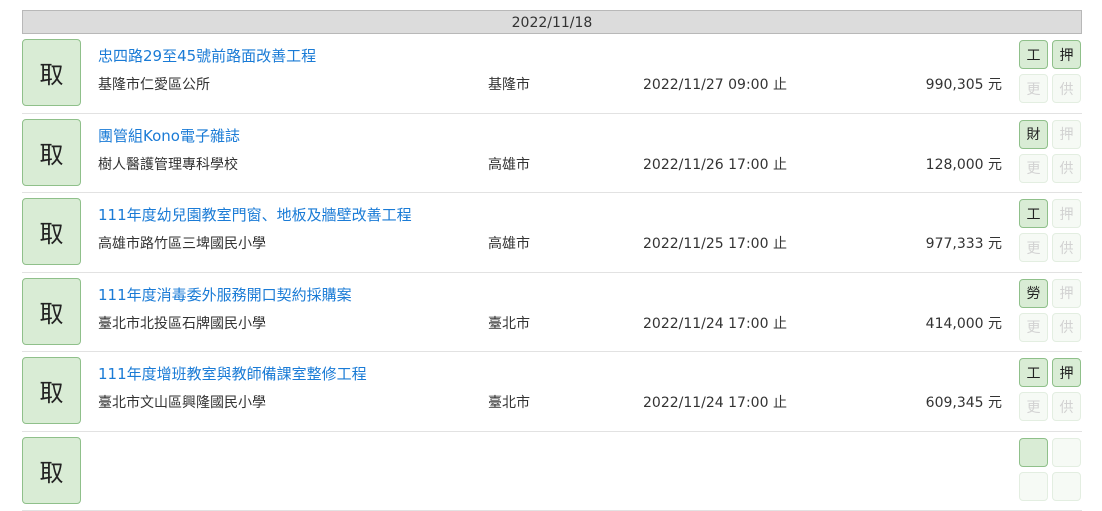 Image resolution: width=1102 pixels, height=511 pixels. Describe the element at coordinates (1033, 134) in the screenshot. I see `category-tag: 財` at that location.